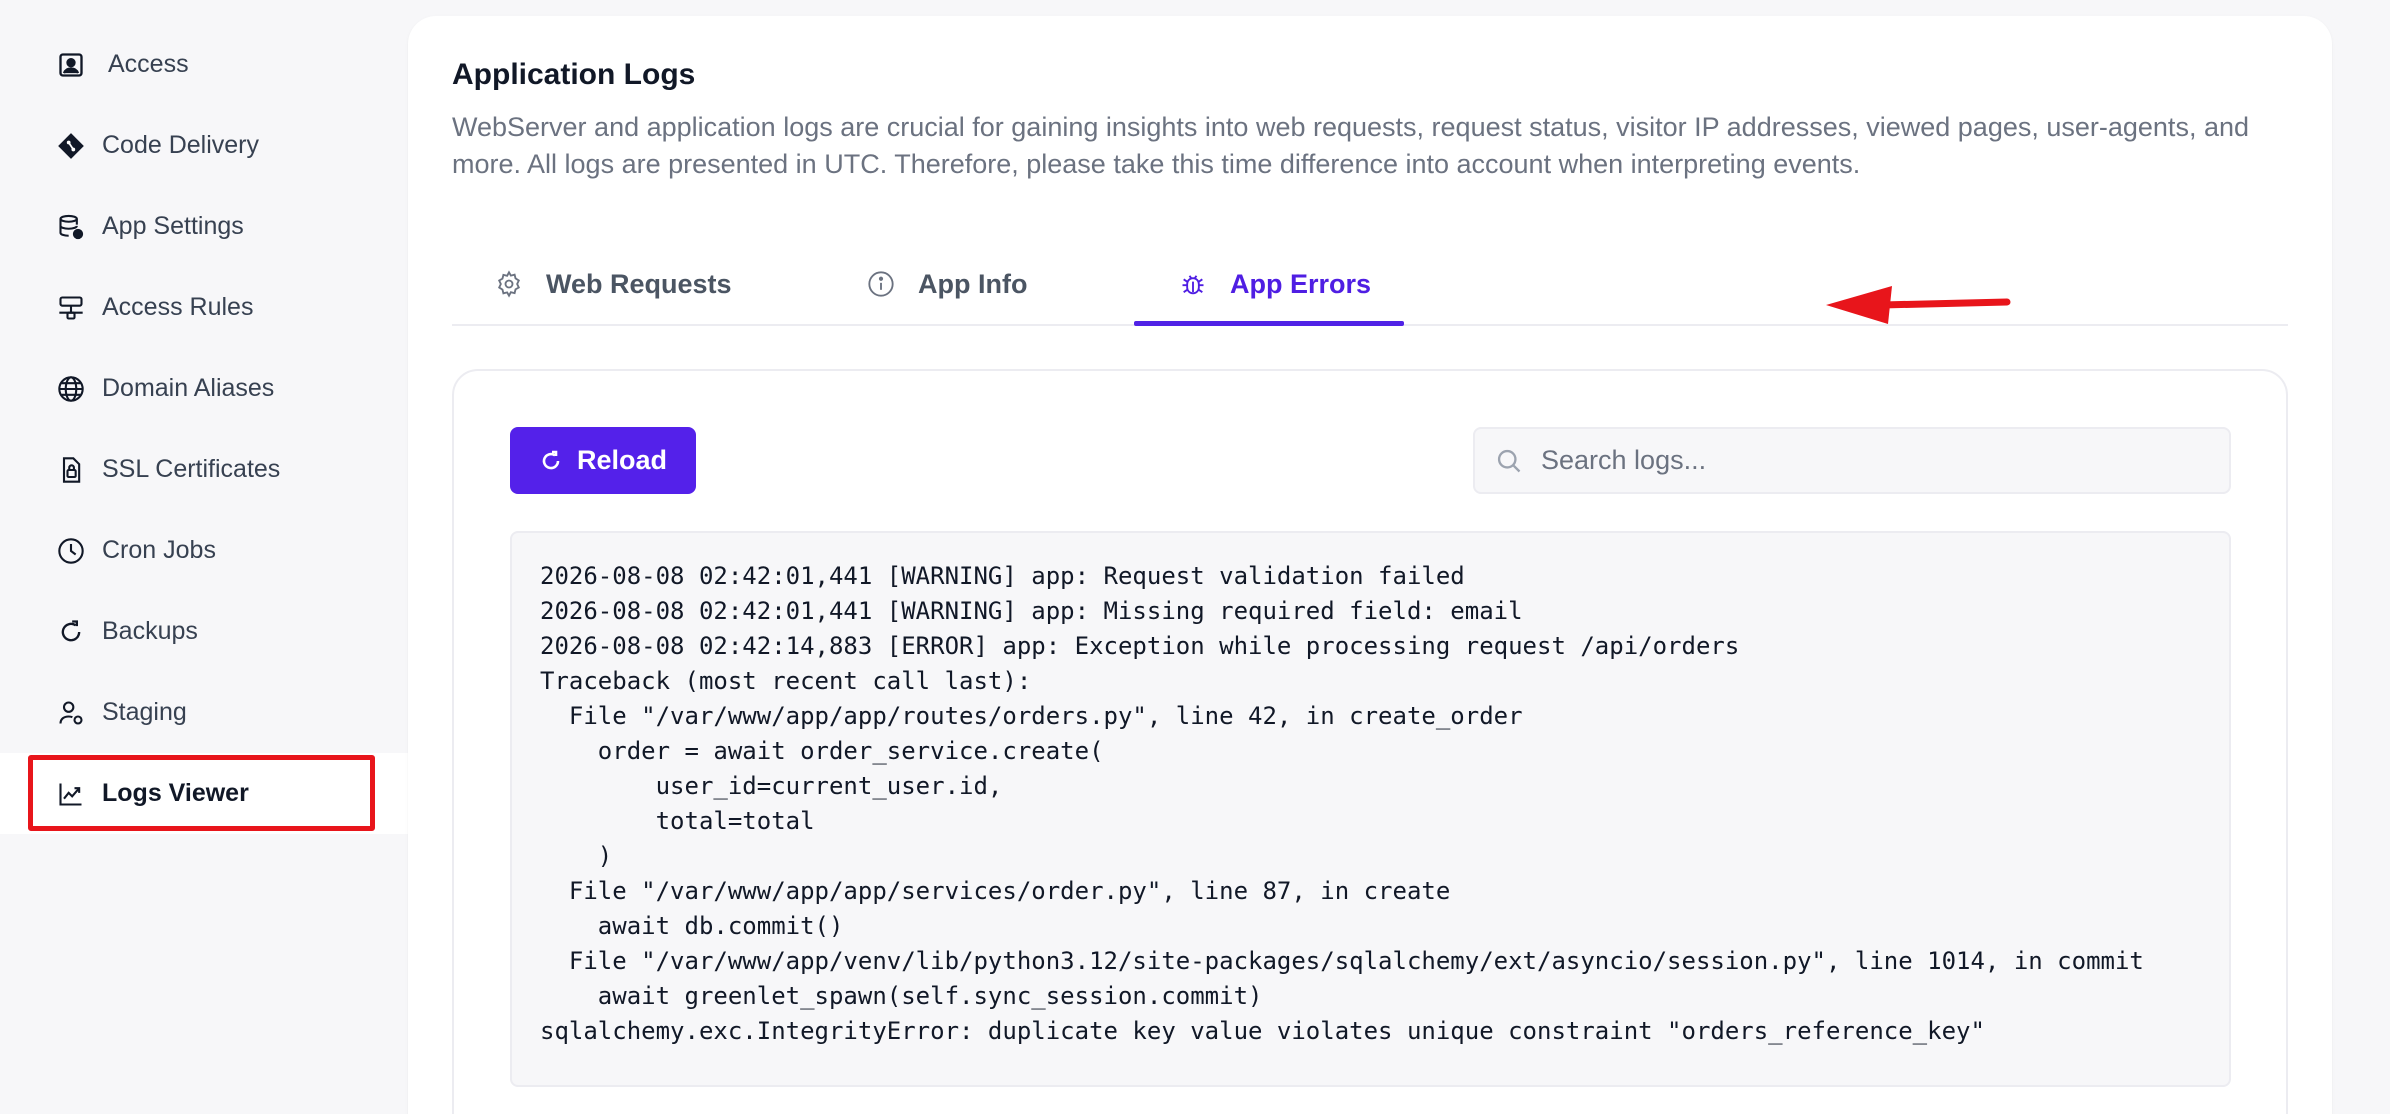  What do you see at coordinates (822, 751) in the screenshot?
I see `log-line: order = await order_service.create(` at bounding box center [822, 751].